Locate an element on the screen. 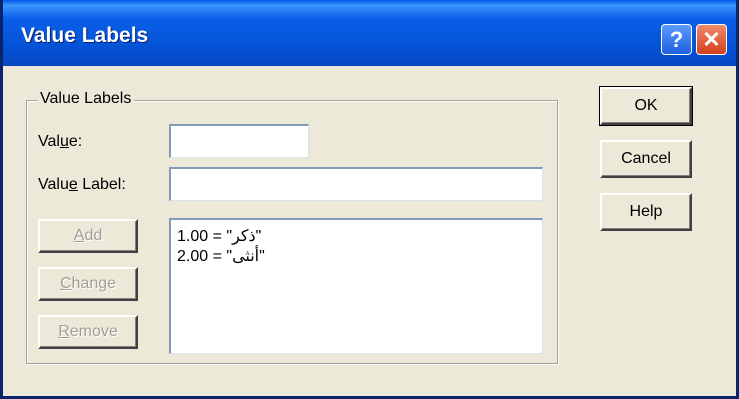 The image size is (739, 399). add-button: Add is located at coordinates (88, 236).